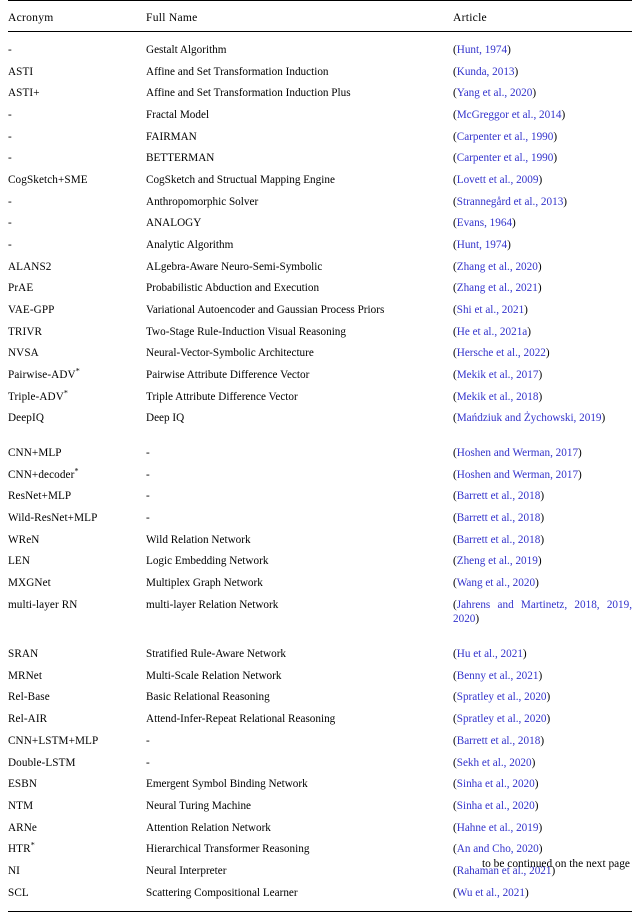 The image size is (640, 912). I want to click on citation-link: Zheng et al., 2019, so click(497, 561).